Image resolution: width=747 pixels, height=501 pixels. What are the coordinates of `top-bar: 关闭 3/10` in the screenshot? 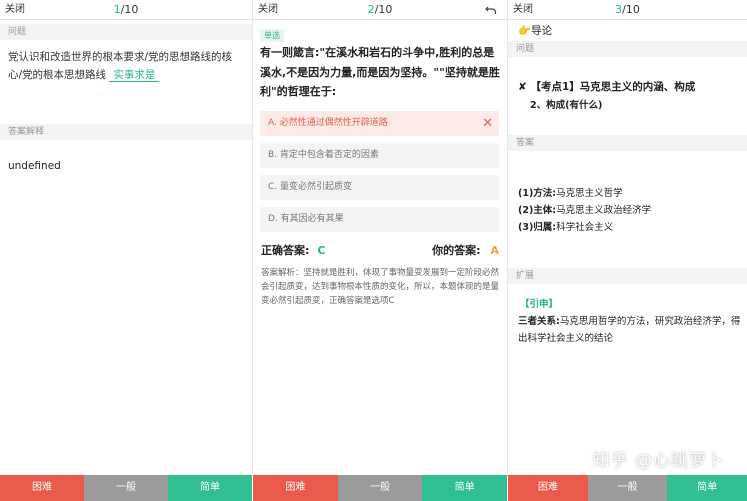 It's located at (627, 10).